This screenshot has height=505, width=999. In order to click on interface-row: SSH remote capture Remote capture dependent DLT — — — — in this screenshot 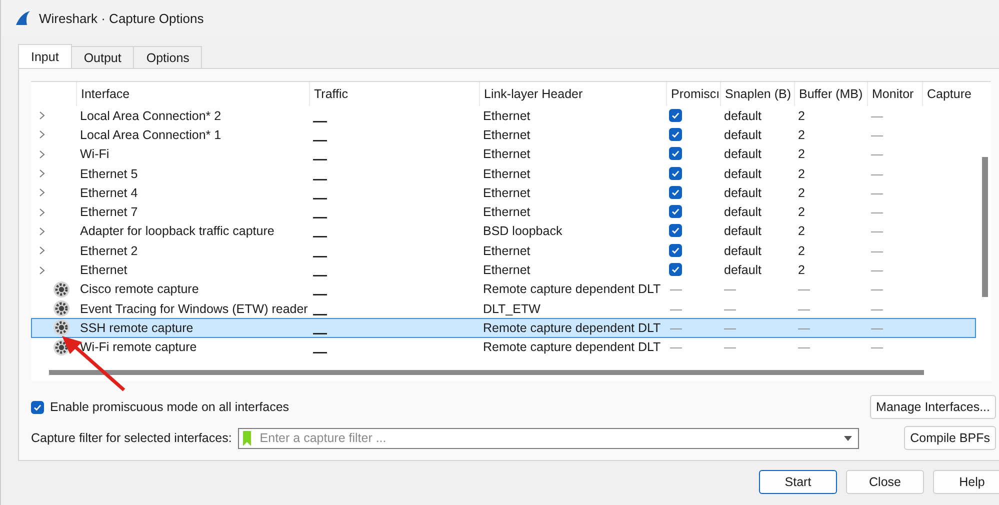, I will do `click(503, 328)`.